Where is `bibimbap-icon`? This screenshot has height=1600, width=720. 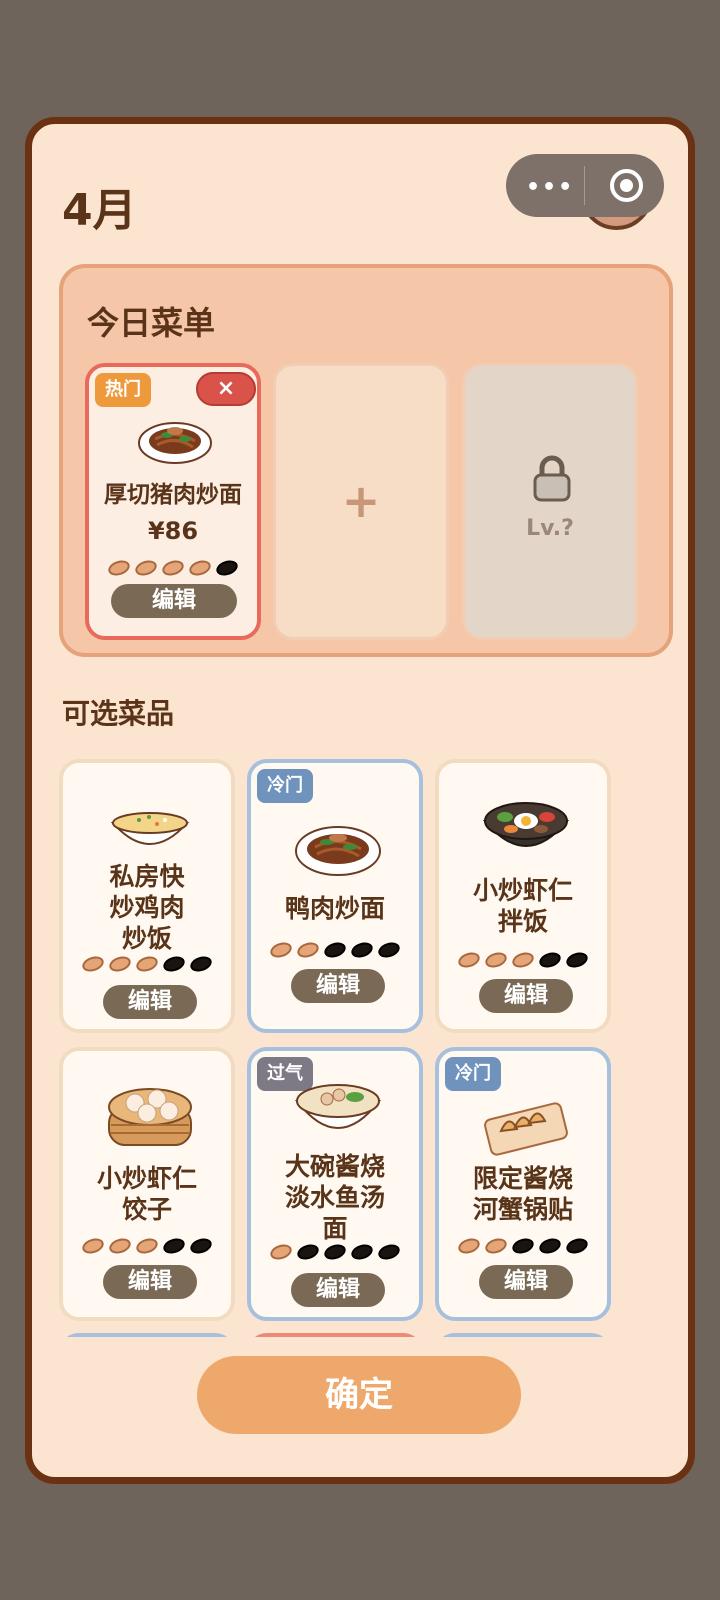
bibimbap-icon is located at coordinates (526, 824).